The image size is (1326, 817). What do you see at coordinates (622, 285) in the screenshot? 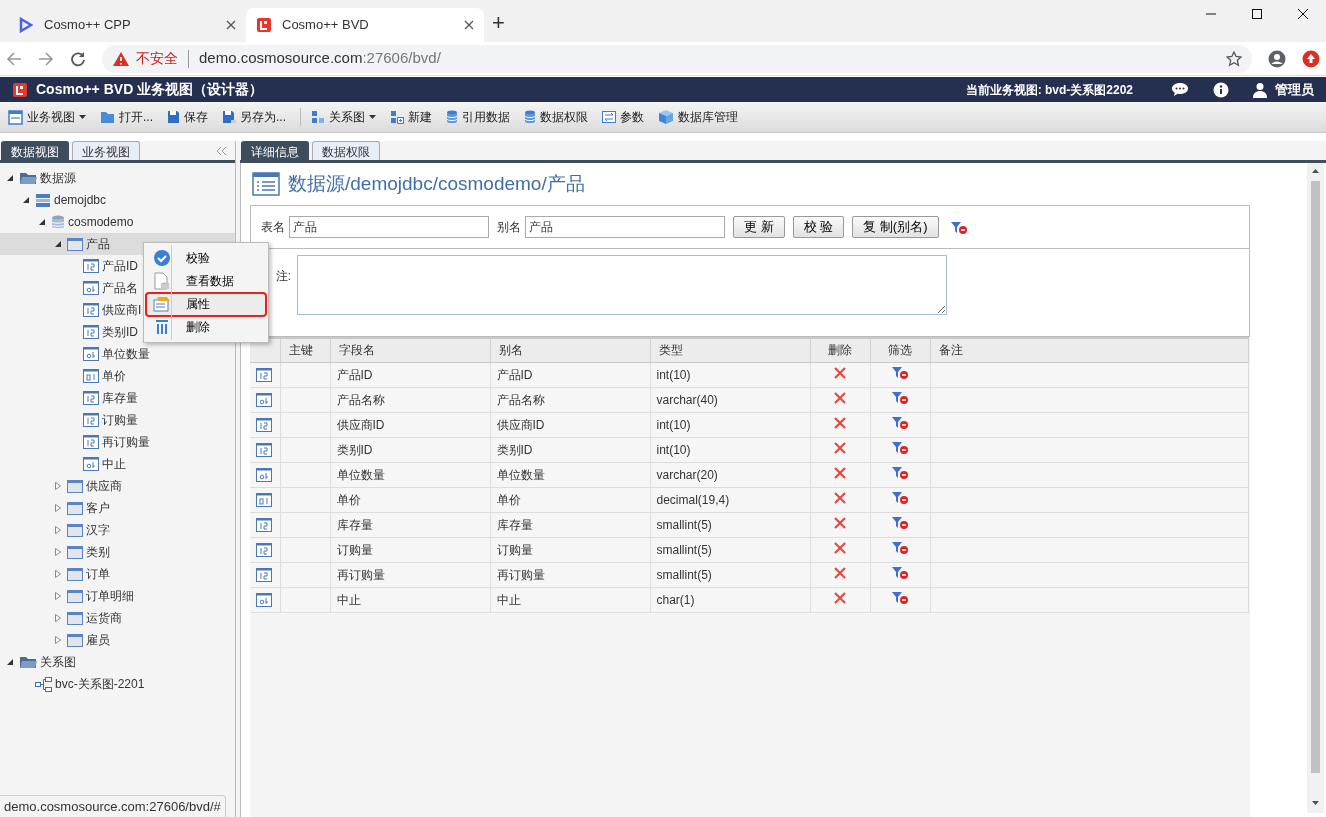
I see `remark-field` at bounding box center [622, 285].